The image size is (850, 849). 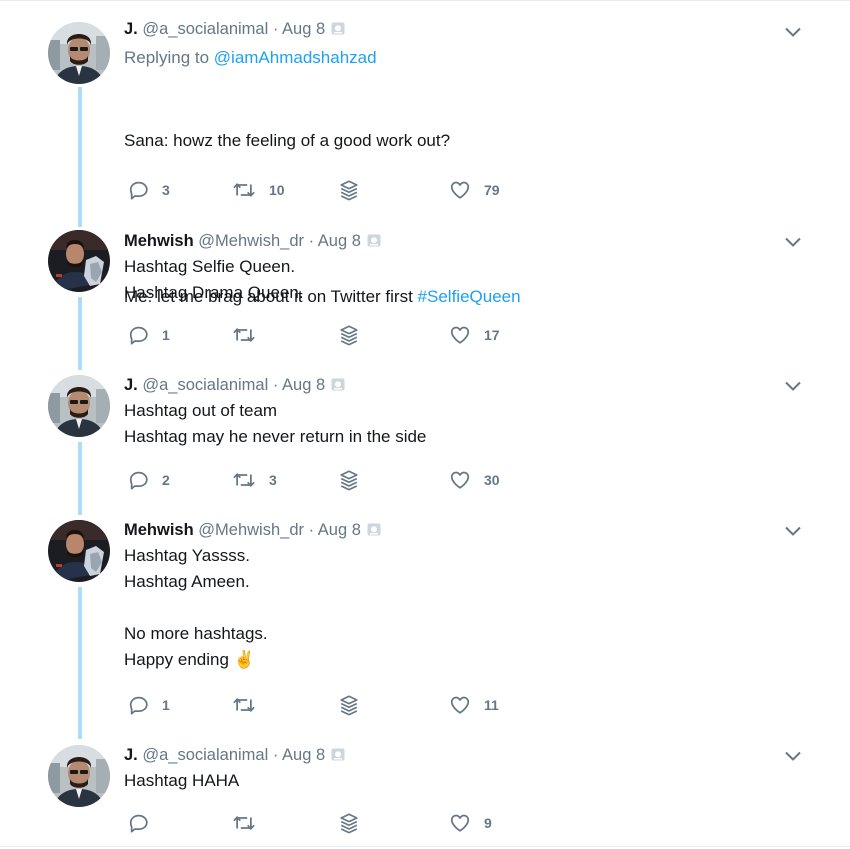 I want to click on mention-link: @iamAhmadshahzad, so click(x=295, y=57).